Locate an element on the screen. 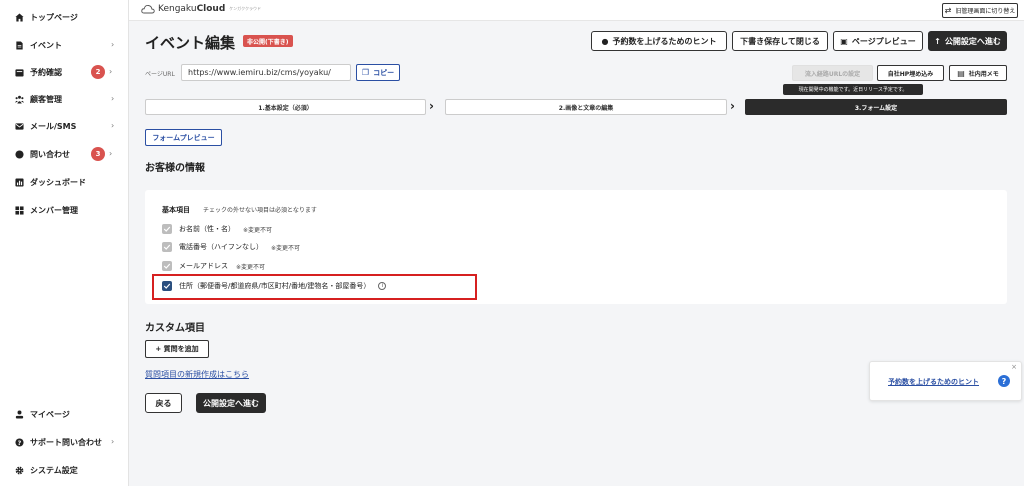  sidebar-item-reservations: 予約確認 2 › is located at coordinates (64, 72).